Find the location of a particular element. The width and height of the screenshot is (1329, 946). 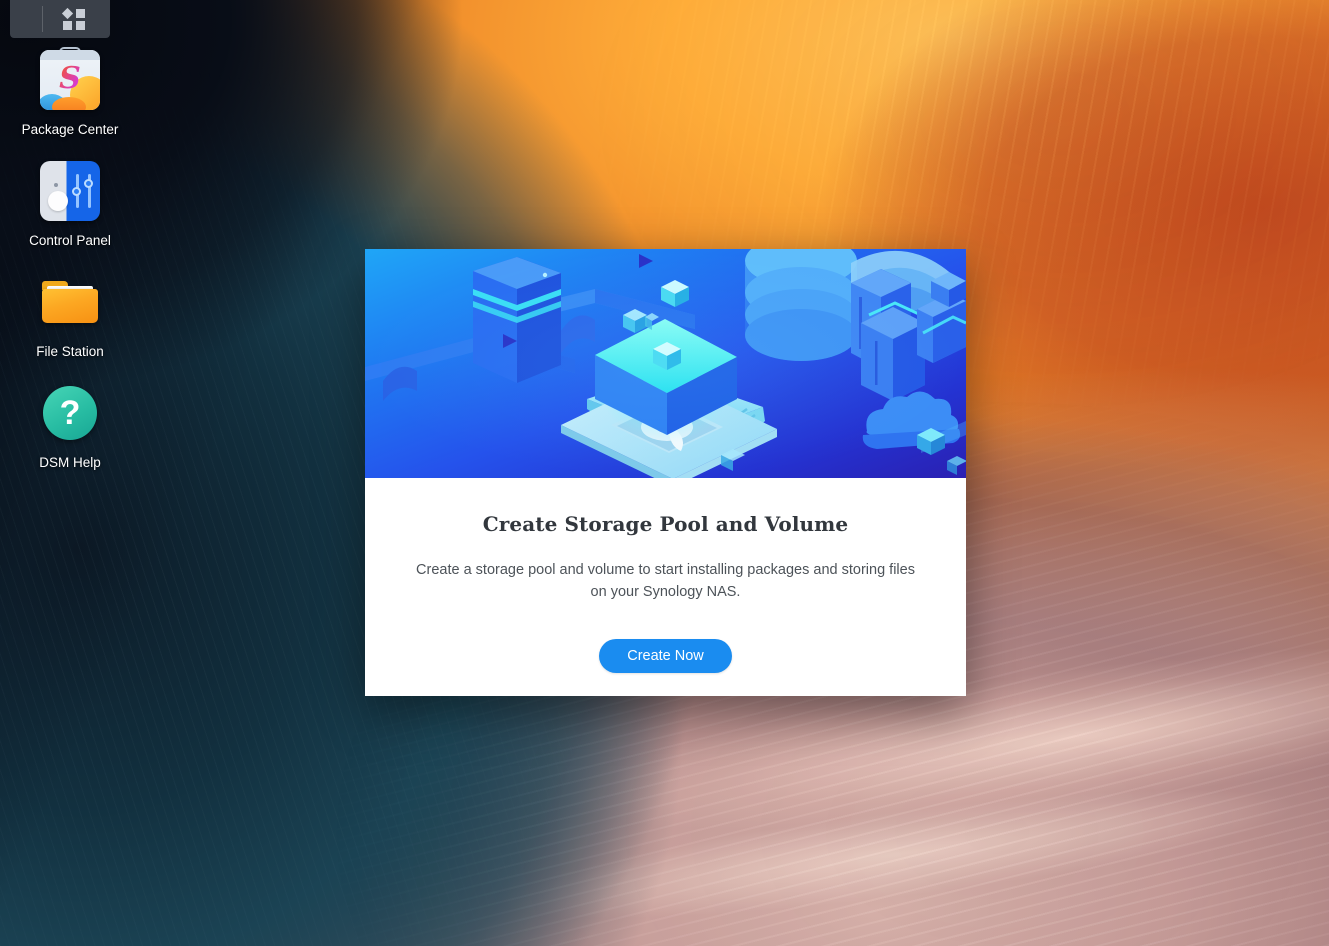

desktop-icon-file-station: File Station is located at coordinates (70, 316).